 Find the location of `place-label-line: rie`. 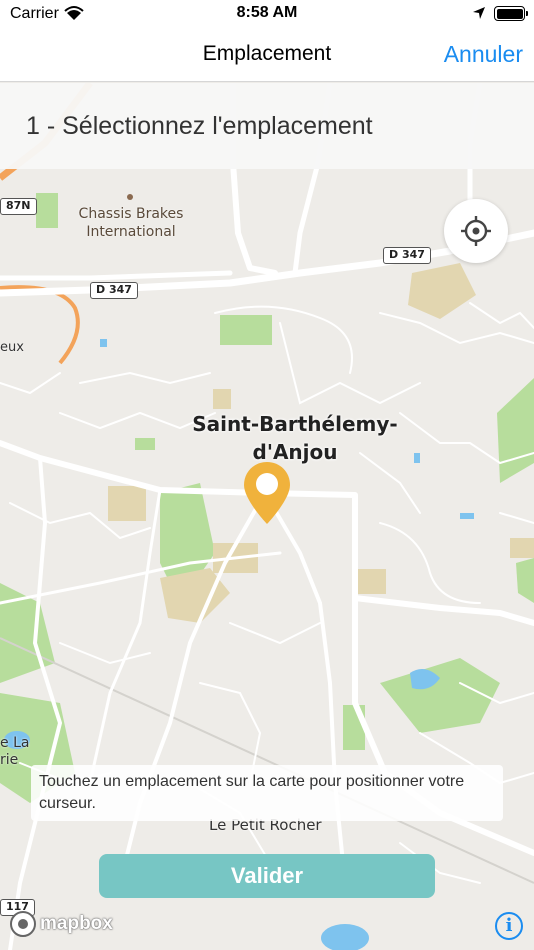

place-label-line: rie is located at coordinates (9, 760).